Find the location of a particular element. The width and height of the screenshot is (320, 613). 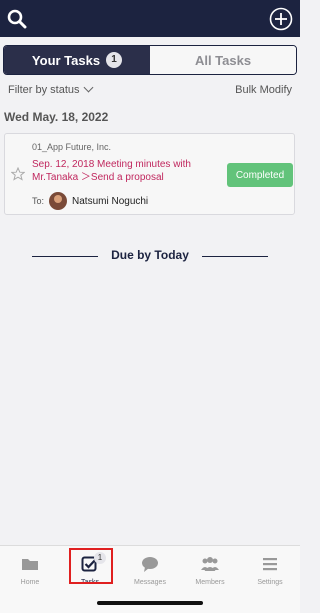

avatar is located at coordinates (58, 201).